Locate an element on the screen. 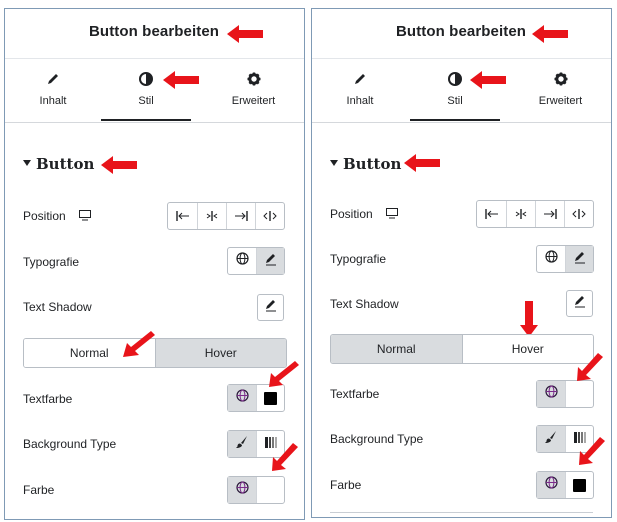  section-title: Button is located at coordinates (65, 164).